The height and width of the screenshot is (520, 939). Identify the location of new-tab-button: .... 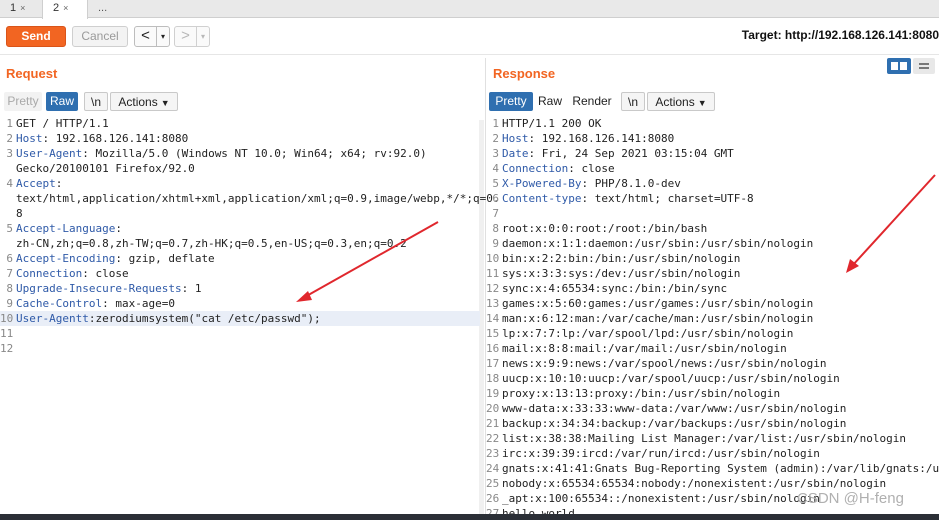
(108, 9).